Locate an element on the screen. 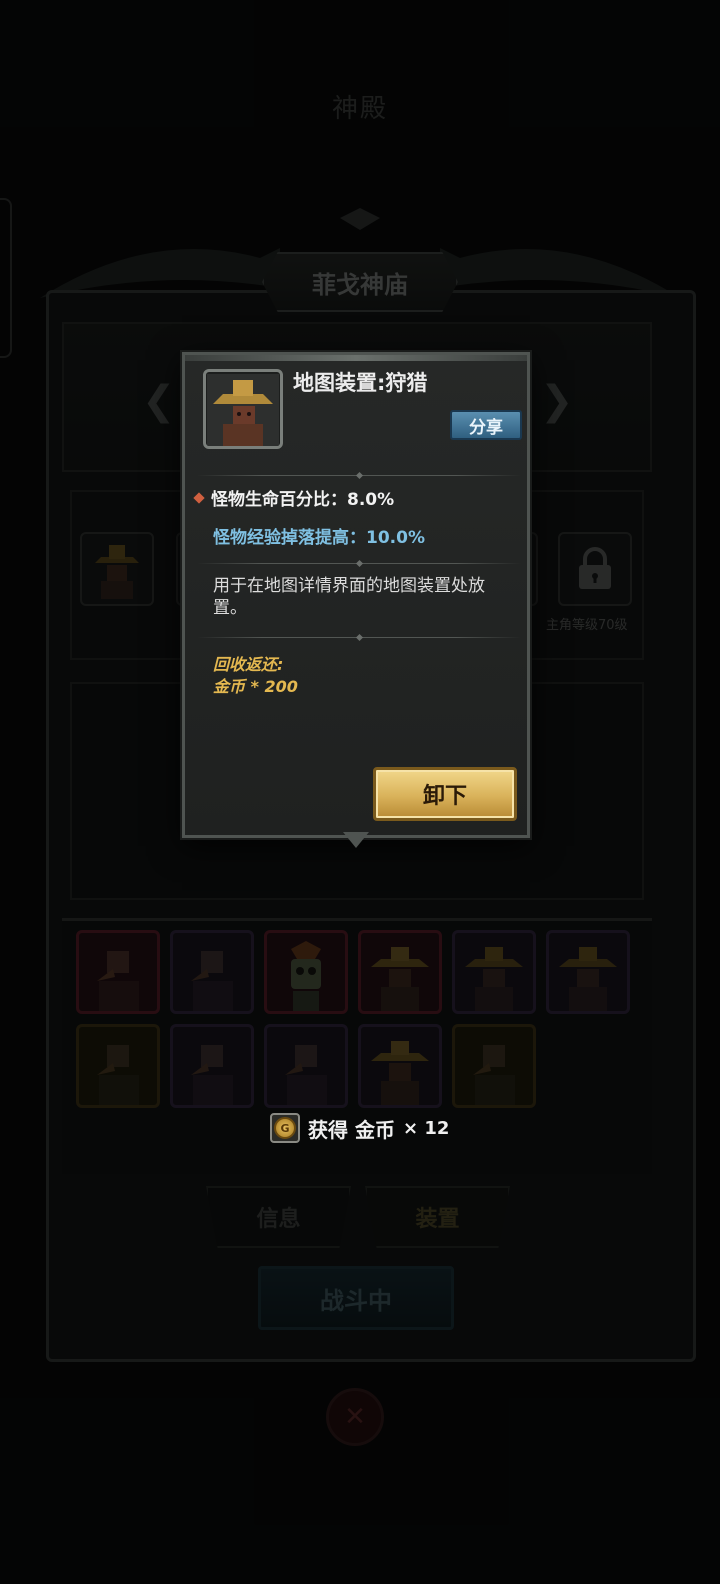 The width and height of the screenshot is (720, 1584). reward-toast-text: 获得 金币 is located at coordinates (351, 1129).